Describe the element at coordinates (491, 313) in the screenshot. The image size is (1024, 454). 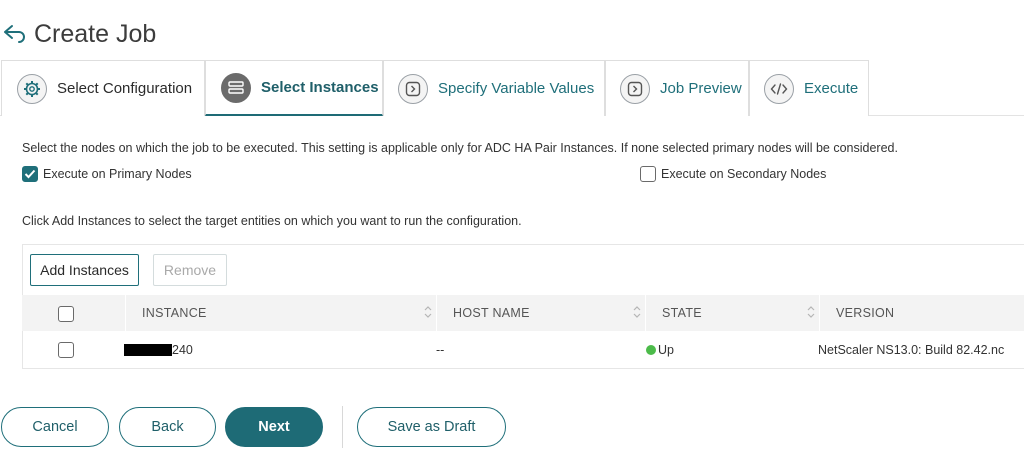
I see `column-header-host-name: HOST NAME` at that location.